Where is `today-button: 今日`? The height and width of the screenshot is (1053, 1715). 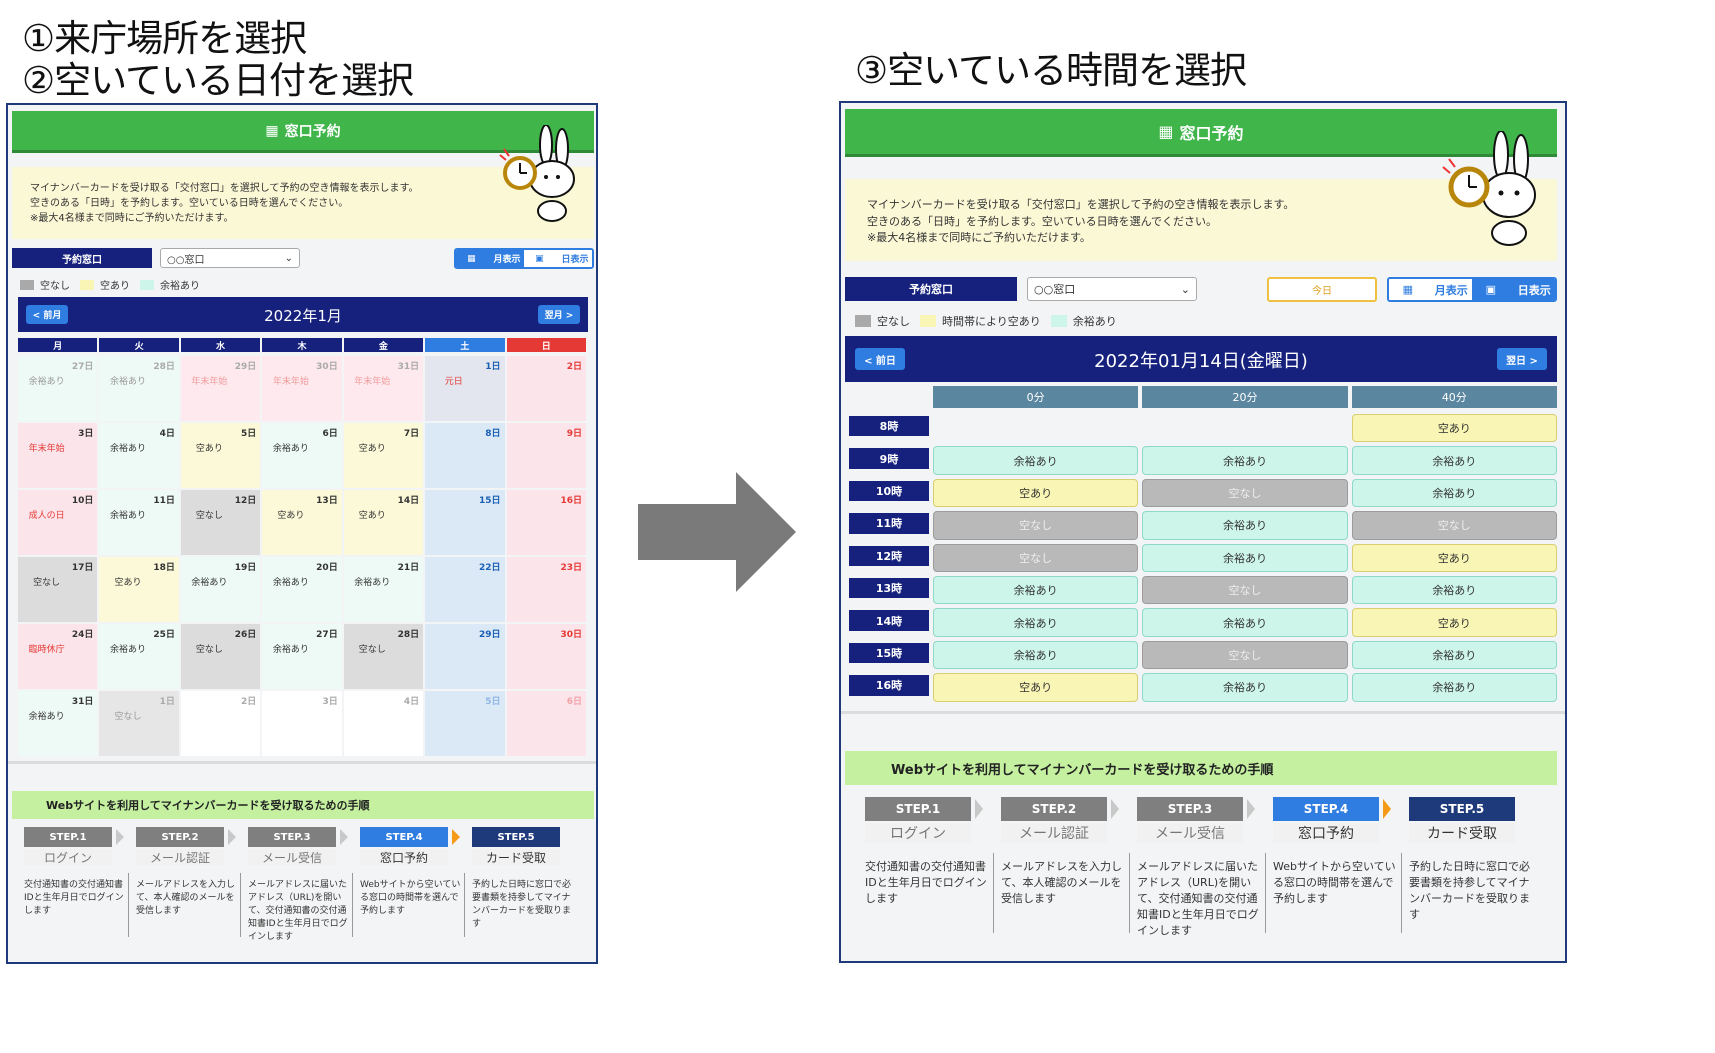
today-button: 今日 is located at coordinates (1322, 289).